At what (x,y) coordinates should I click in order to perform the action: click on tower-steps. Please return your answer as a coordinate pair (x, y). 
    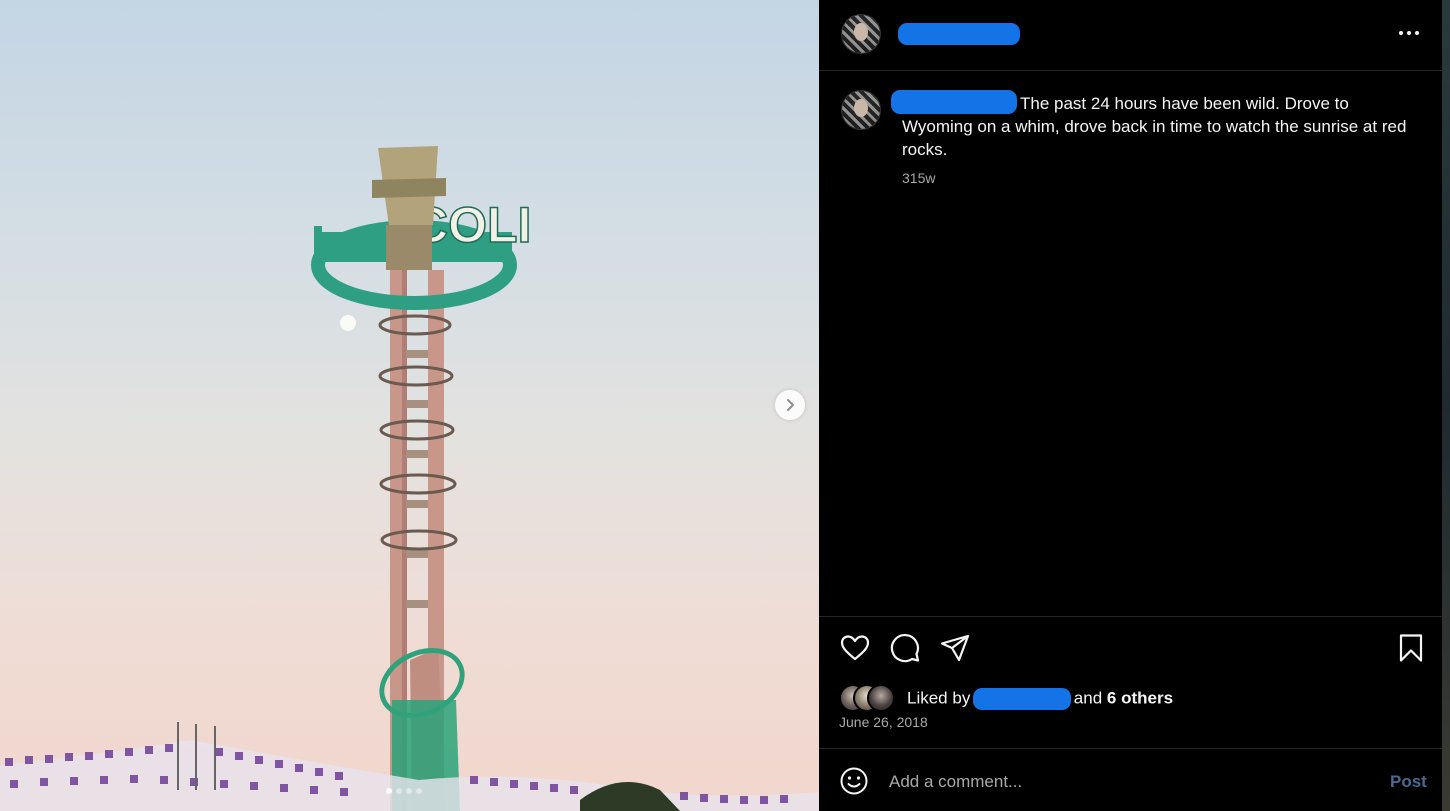
    Looking at the image, I should click on (417, 454).